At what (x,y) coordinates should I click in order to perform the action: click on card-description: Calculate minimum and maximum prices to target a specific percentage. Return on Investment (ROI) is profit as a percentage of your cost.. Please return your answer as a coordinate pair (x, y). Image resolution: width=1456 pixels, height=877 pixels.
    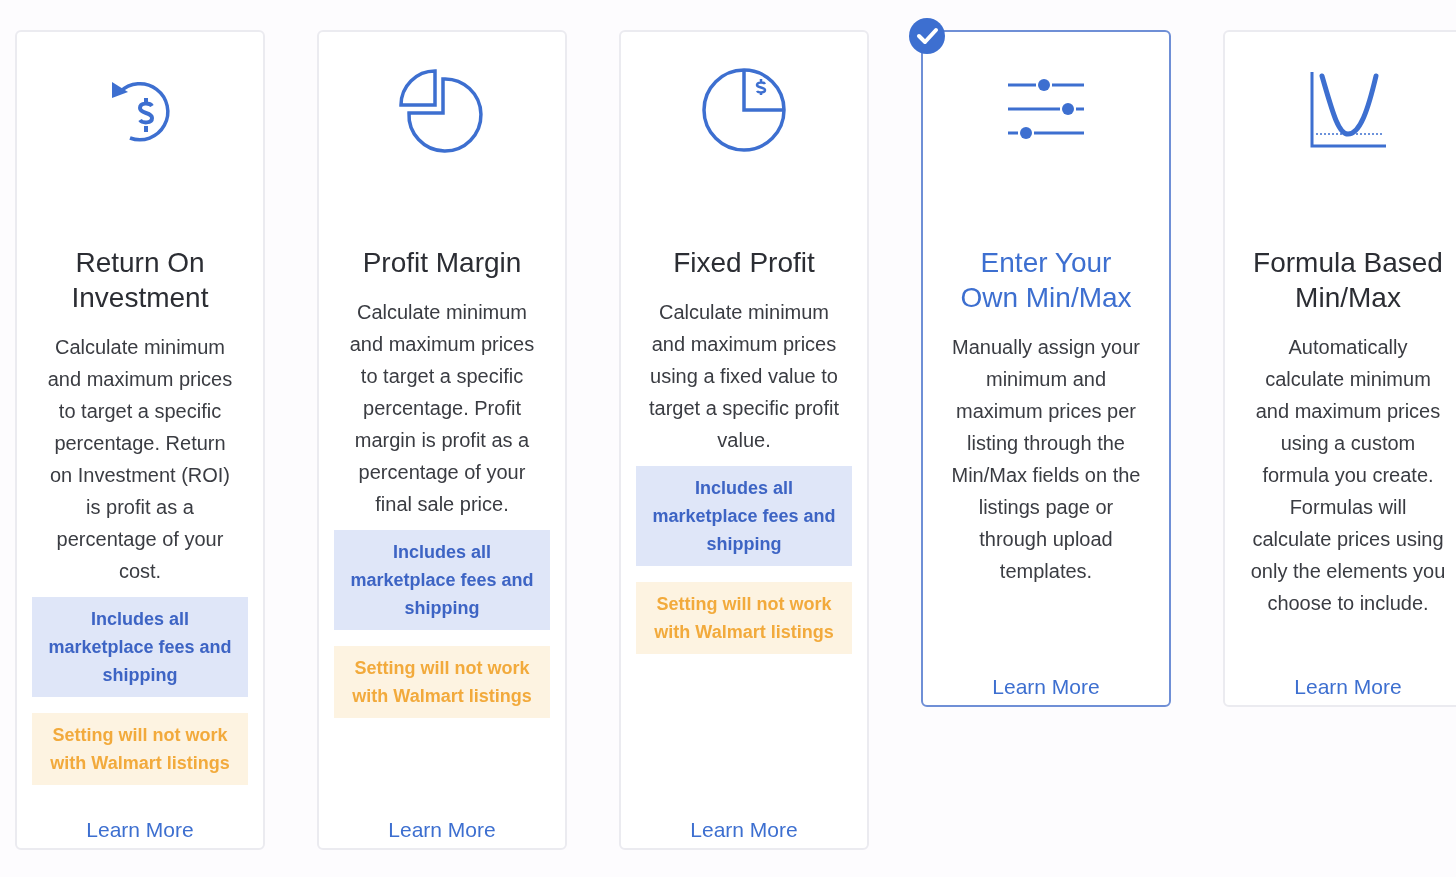
    Looking at the image, I should click on (140, 459).